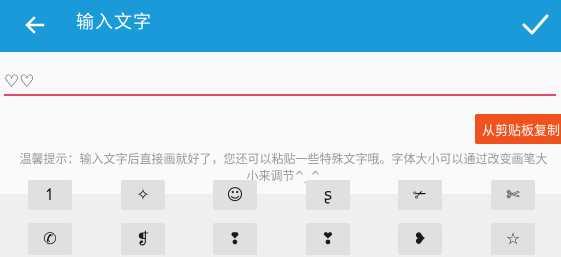  What do you see at coordinates (513, 195) in the screenshot?
I see `symbol-key: ✄` at bounding box center [513, 195].